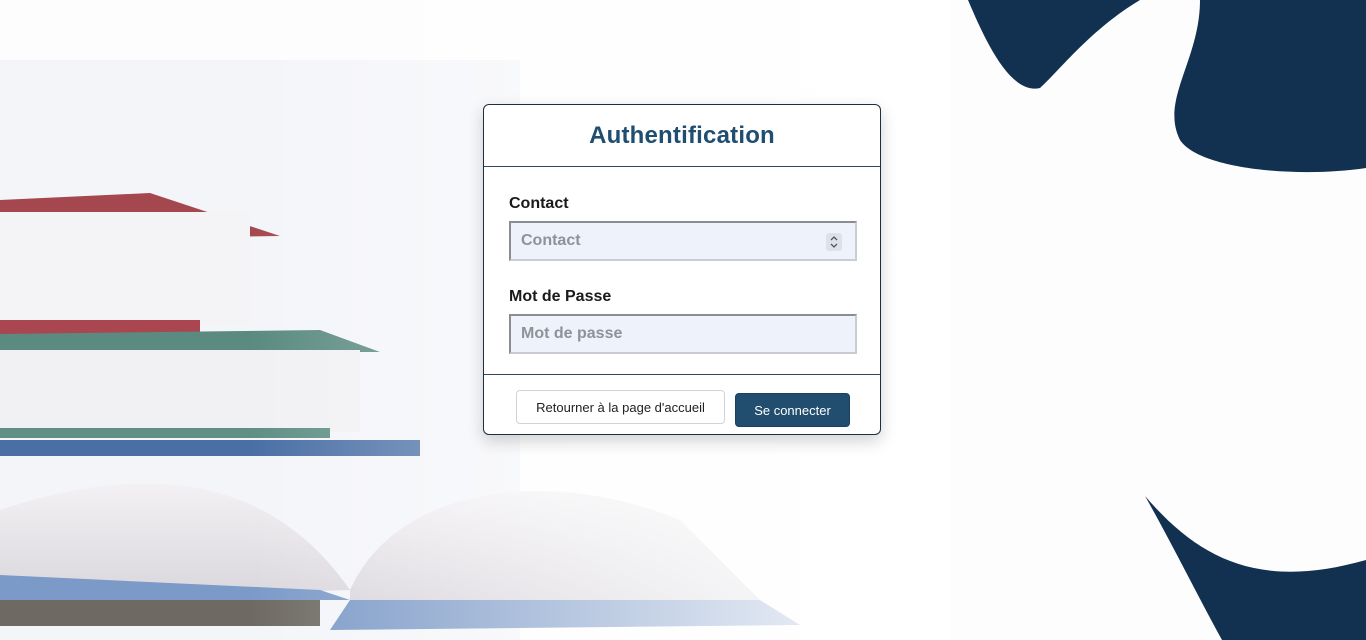 The width and height of the screenshot is (1366, 640). What do you see at coordinates (683, 241) in the screenshot?
I see `contact-input` at bounding box center [683, 241].